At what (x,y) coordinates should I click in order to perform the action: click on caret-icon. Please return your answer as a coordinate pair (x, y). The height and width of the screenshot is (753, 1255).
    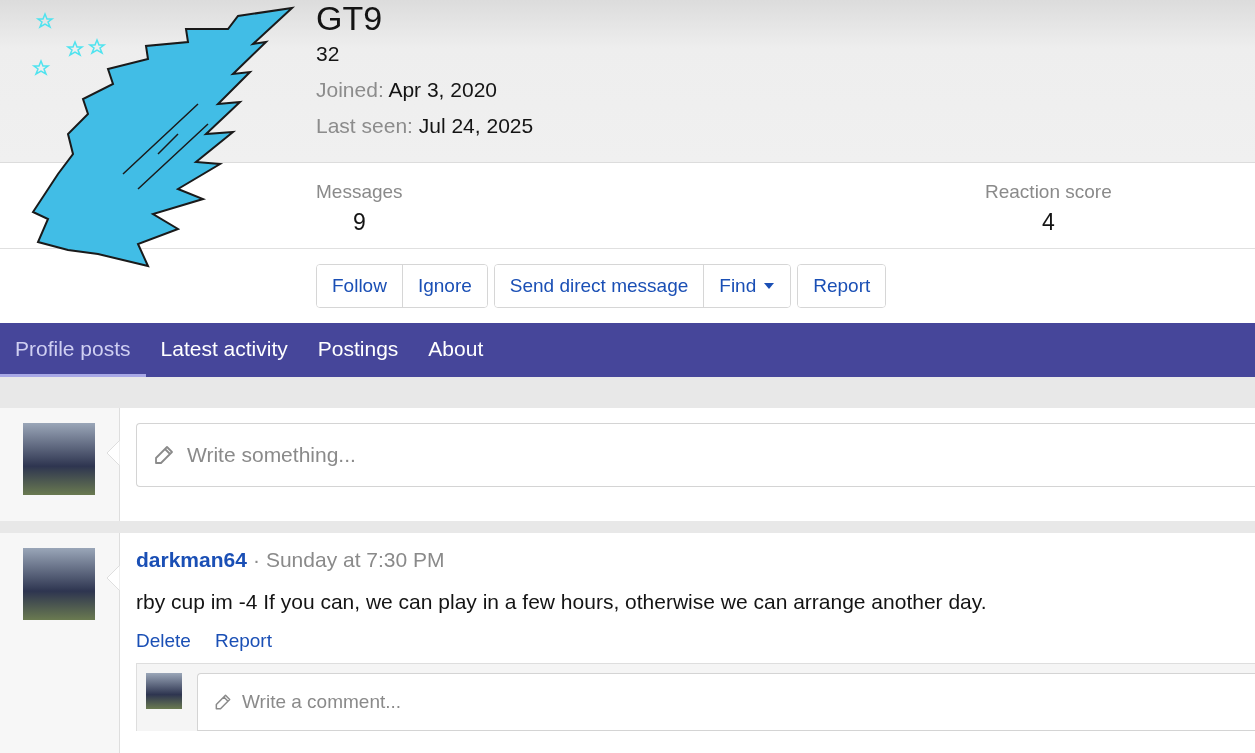
    Looking at the image, I should click on (769, 286).